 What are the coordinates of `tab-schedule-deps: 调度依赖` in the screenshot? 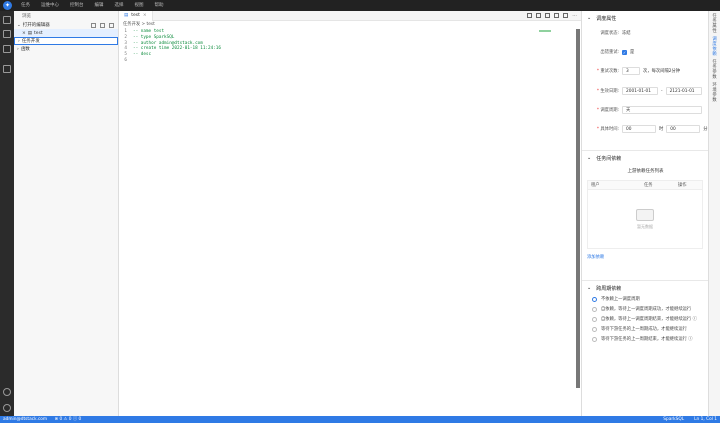 It's located at (714, 47).